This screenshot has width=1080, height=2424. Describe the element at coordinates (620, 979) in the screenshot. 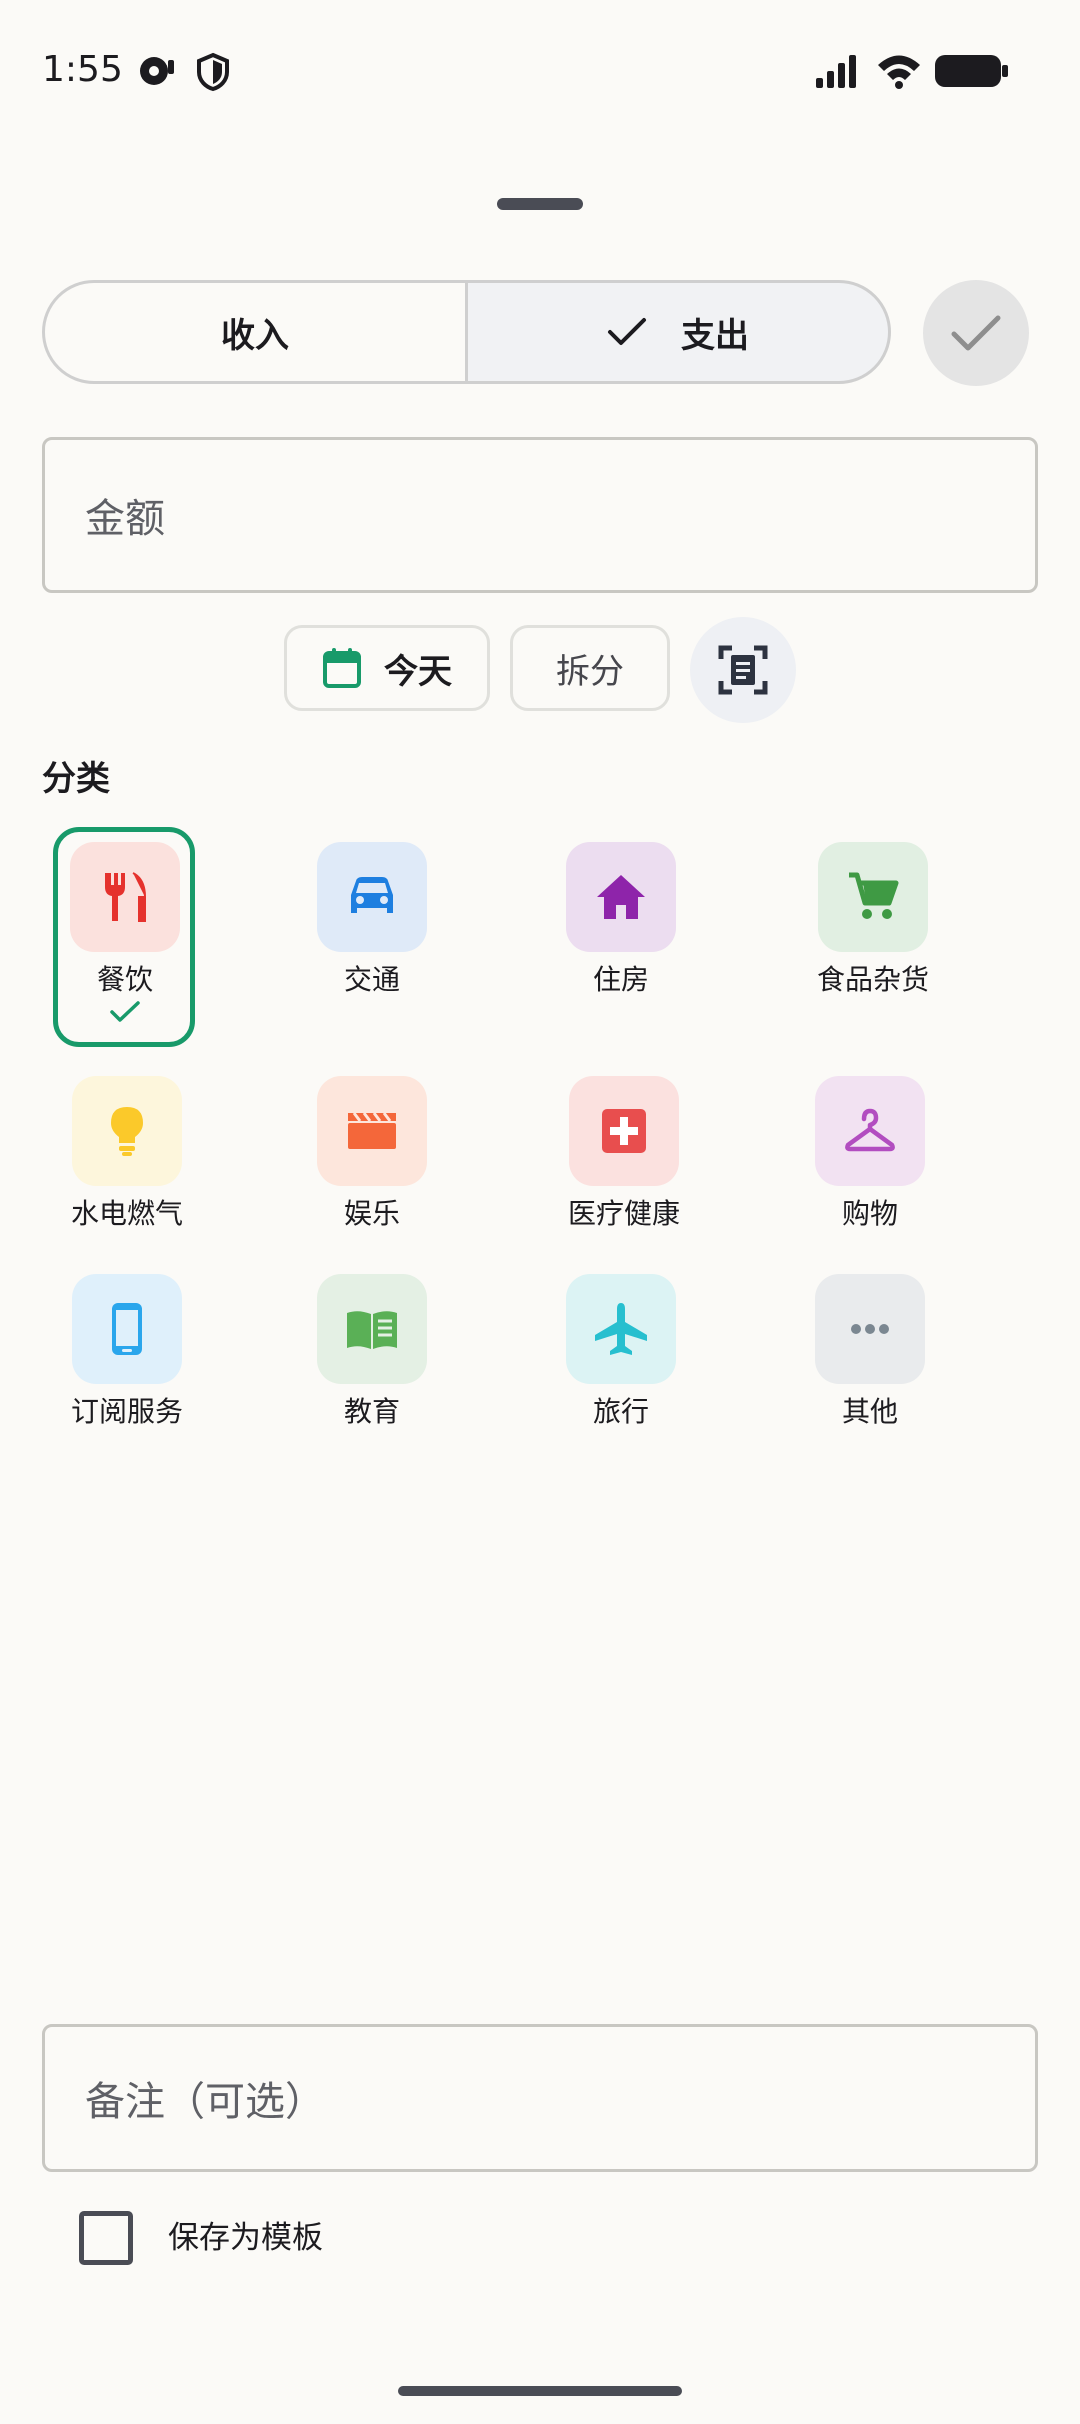

I see `category-label: 住房` at that location.